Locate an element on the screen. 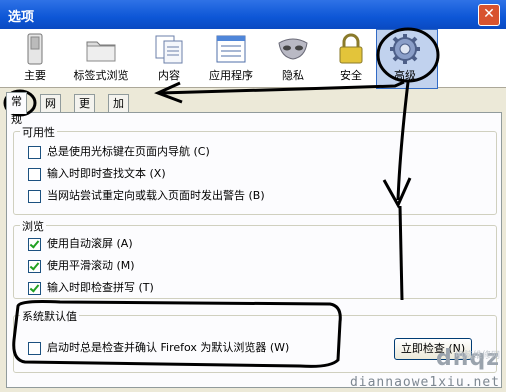  group-title: 可用性 is located at coordinates (38, 132).